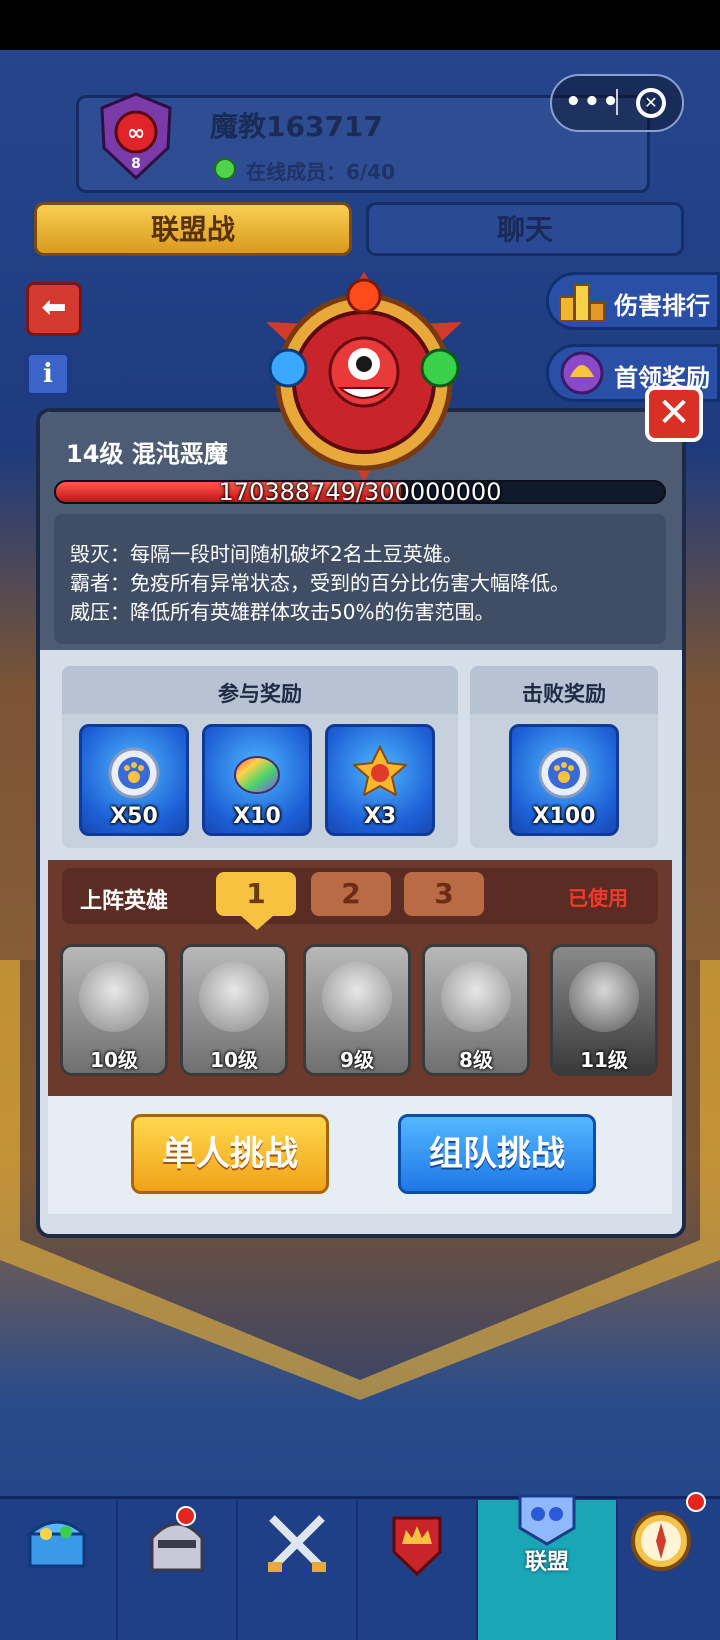 The width and height of the screenshot is (720, 1640). I want to click on ability-intimidate: 威压：降低所有英雄群体攻击50%的伤害范围。, so click(282, 612).